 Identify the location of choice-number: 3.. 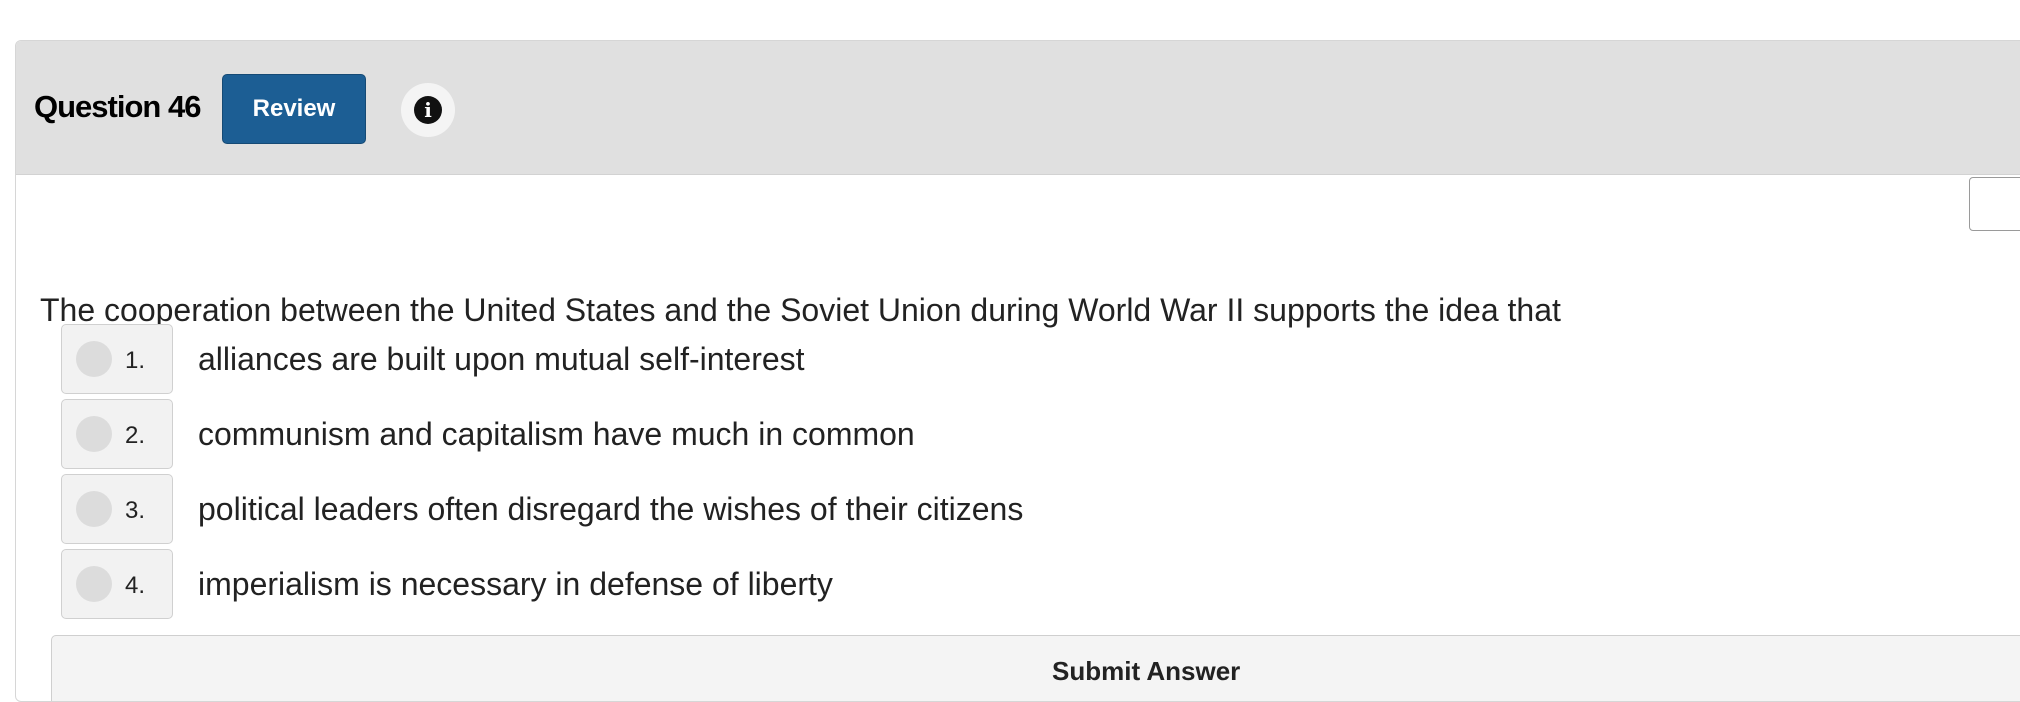
(135, 510).